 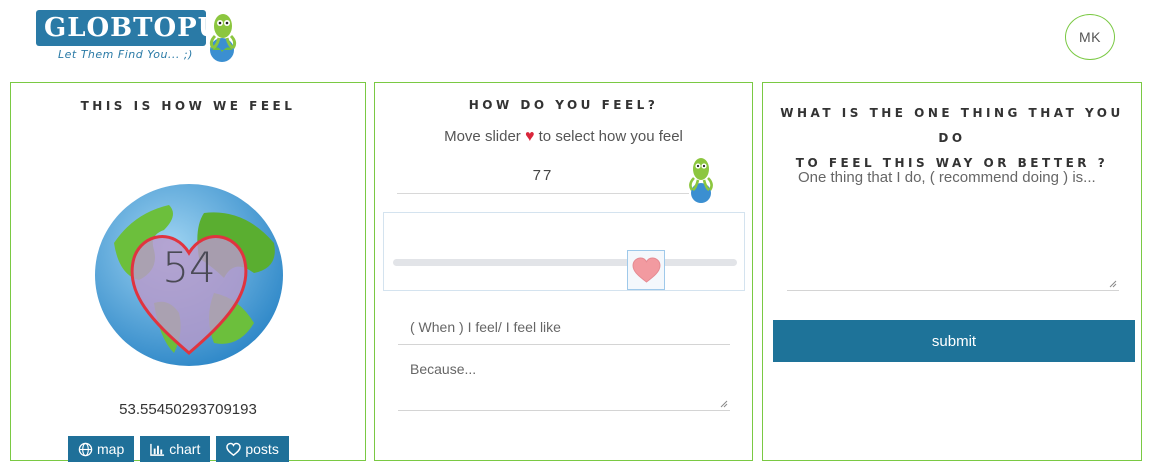 I want to click on slider-track, so click(x=565, y=262).